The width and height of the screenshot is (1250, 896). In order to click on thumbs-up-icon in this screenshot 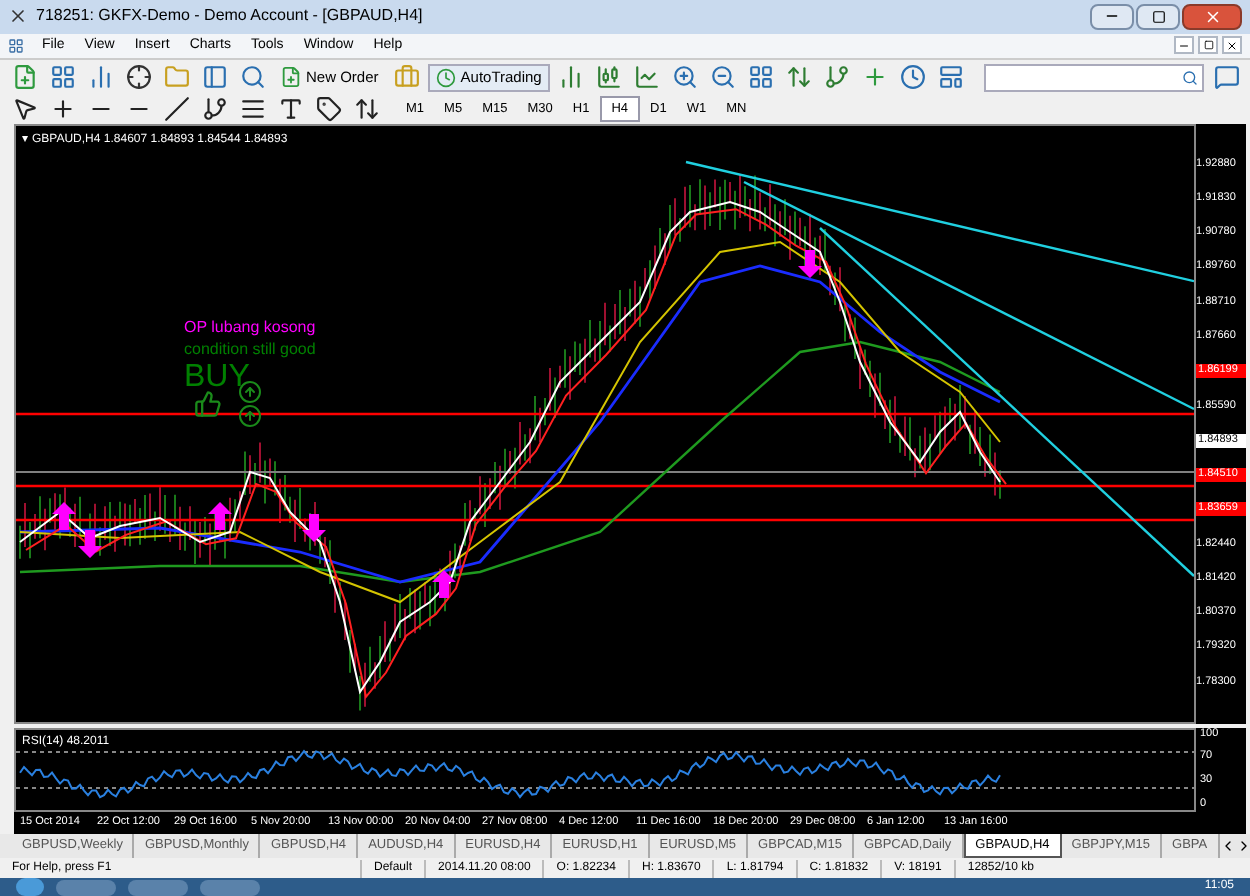, I will do `click(208, 403)`.